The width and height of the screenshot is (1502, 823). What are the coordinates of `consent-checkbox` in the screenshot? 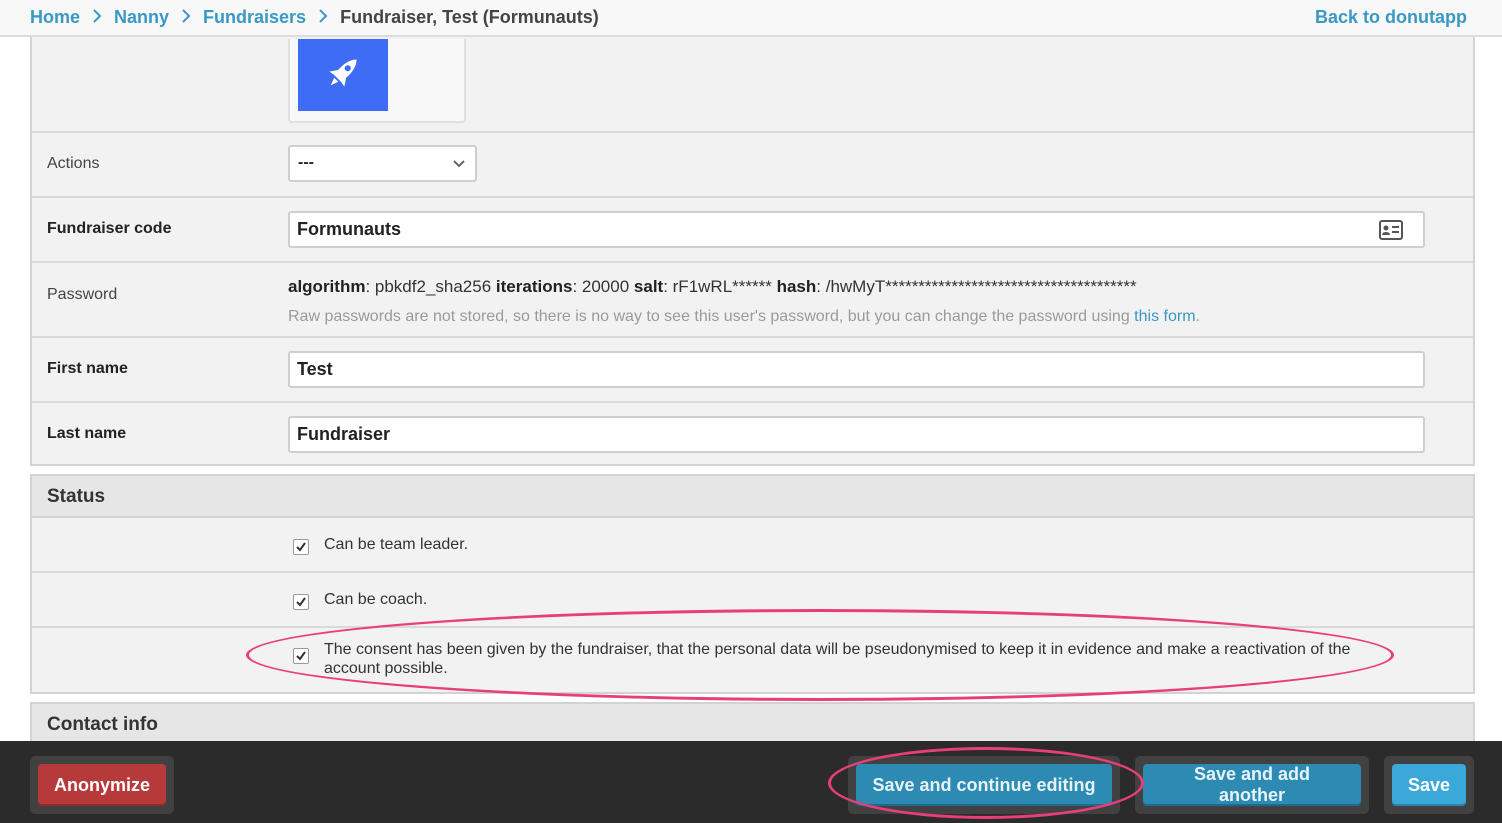 It's located at (301, 656).